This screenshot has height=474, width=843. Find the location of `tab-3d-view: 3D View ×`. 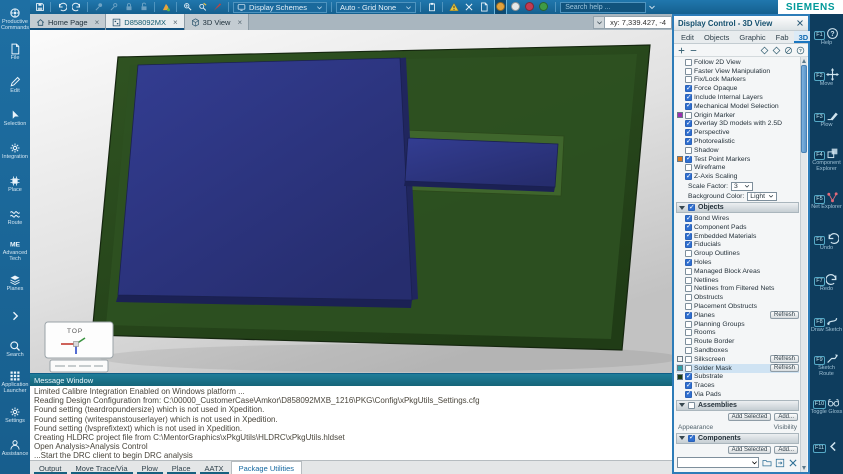

tab-3d-view: 3D View × is located at coordinates (217, 22).